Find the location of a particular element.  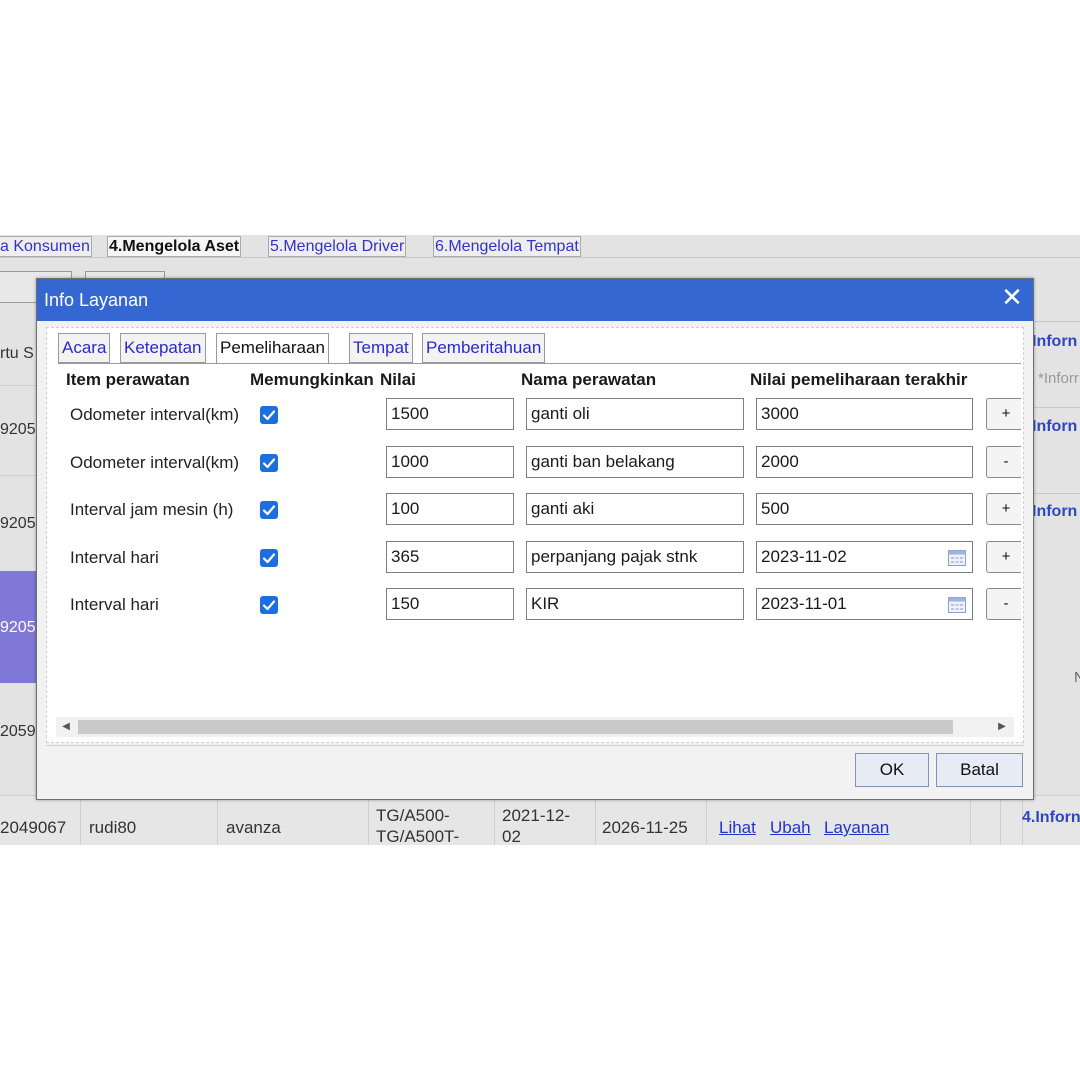

tab-pemeliharaan: Pemeliharaan is located at coordinates (272, 348).